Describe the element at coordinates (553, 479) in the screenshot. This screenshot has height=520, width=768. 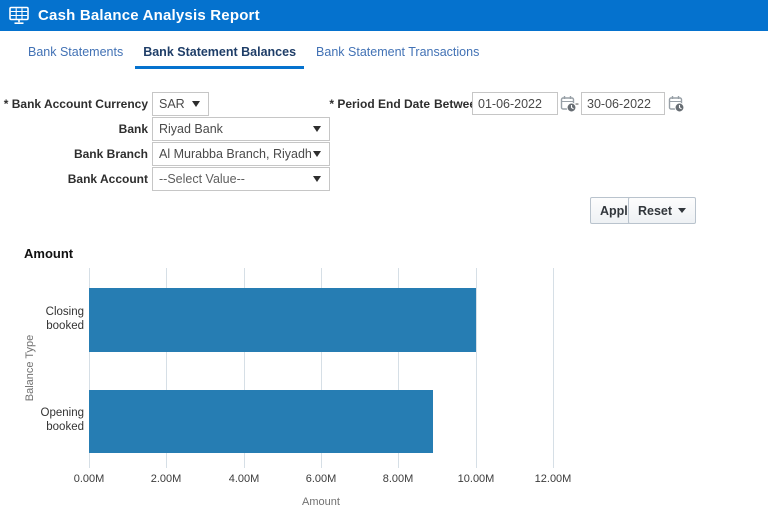
I see `x-tick-label: 12.00M` at that location.